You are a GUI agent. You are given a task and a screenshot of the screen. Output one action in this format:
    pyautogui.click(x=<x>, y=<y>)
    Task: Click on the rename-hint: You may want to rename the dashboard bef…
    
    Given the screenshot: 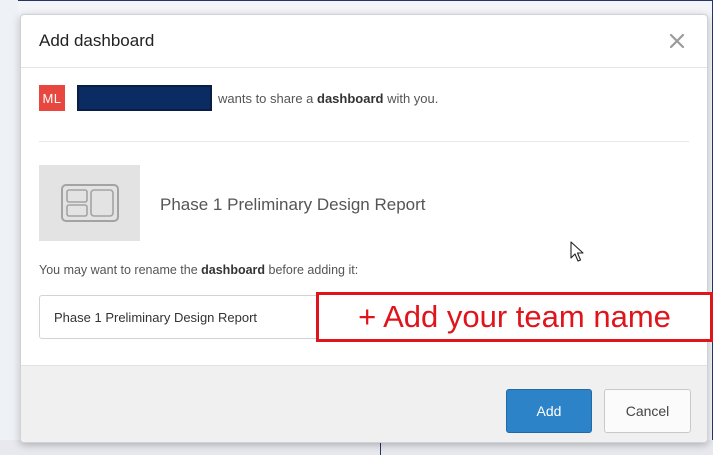 What is the action you would take?
    pyautogui.click(x=198, y=270)
    